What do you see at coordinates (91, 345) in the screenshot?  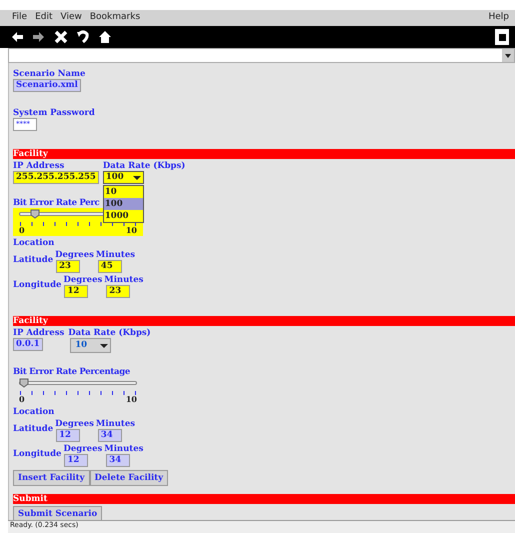 I see `rate-dropdown: 10` at bounding box center [91, 345].